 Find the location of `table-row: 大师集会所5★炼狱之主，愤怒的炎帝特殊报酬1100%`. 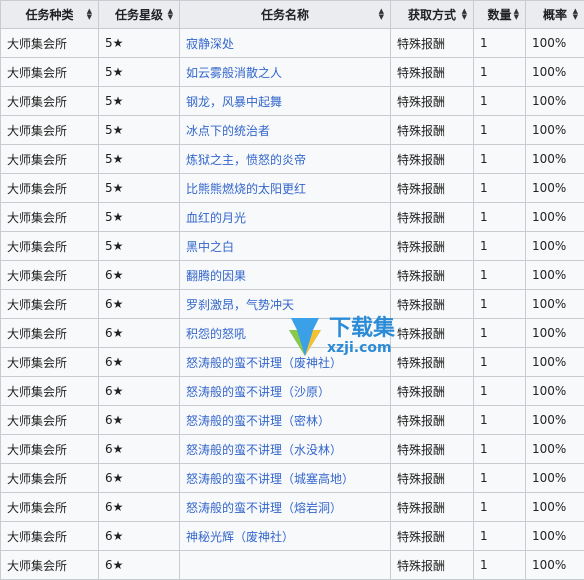

table-row: 大师集会所5★炼狱之主，愤怒的炎帝特殊报酬1100% is located at coordinates (292, 159).